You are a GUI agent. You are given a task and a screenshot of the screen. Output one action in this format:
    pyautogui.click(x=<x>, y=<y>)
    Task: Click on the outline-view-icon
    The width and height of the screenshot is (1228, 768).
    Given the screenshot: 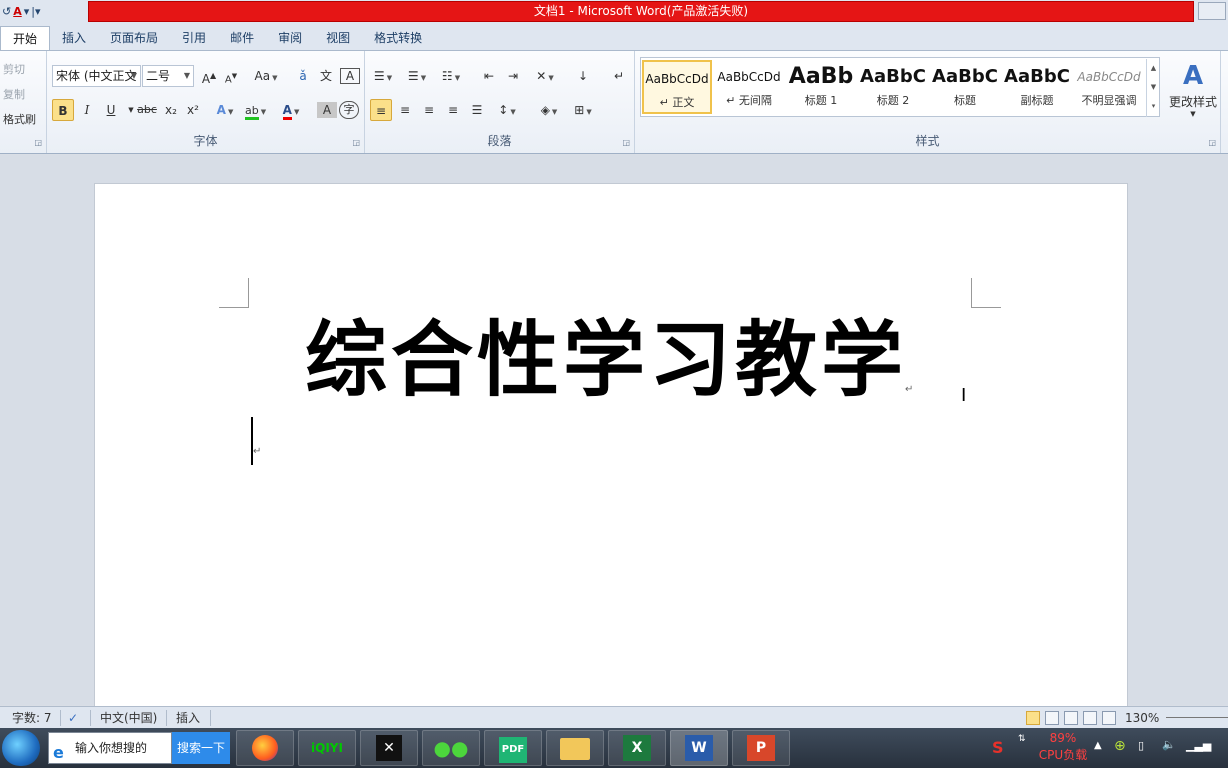 What is the action you would take?
    pyautogui.click(x=1090, y=718)
    